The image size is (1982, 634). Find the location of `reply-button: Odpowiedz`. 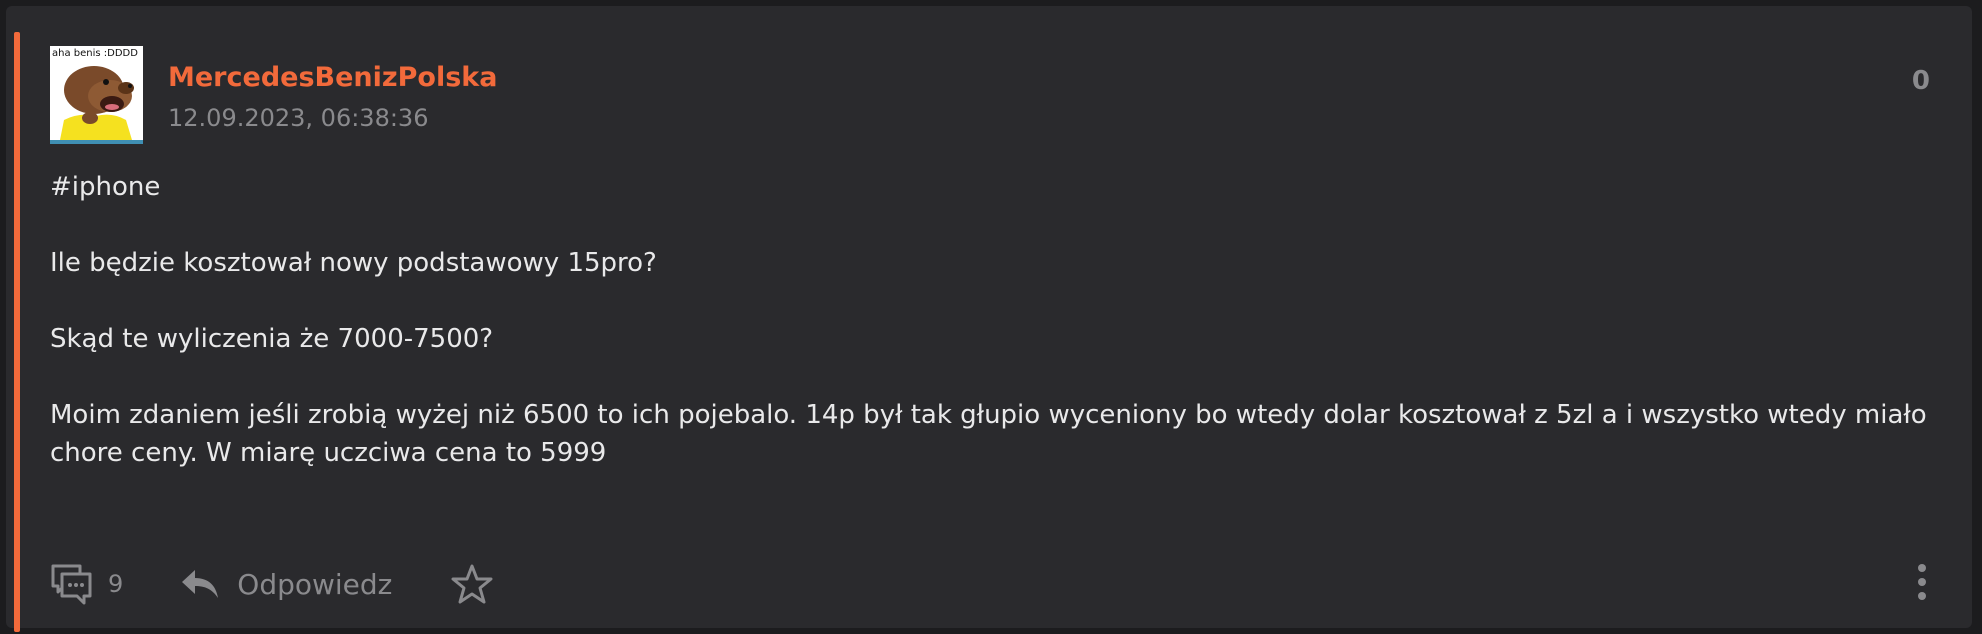

reply-button: Odpowiedz is located at coordinates (285, 584).